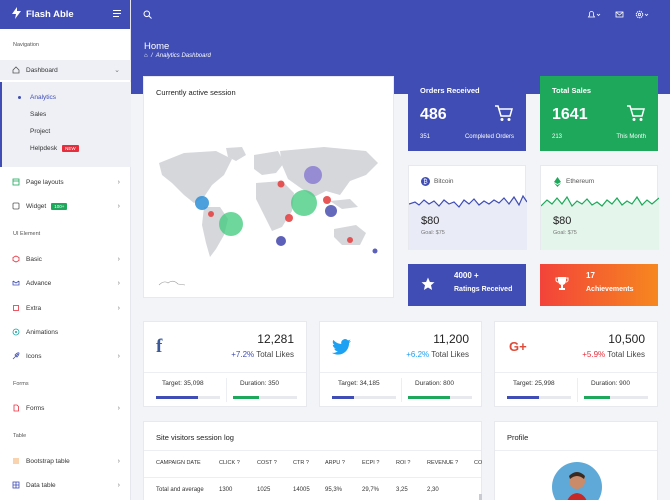 This screenshot has height=500, width=670. What do you see at coordinates (610, 289) in the screenshot?
I see `achievements-label: Achievements` at bounding box center [610, 289].